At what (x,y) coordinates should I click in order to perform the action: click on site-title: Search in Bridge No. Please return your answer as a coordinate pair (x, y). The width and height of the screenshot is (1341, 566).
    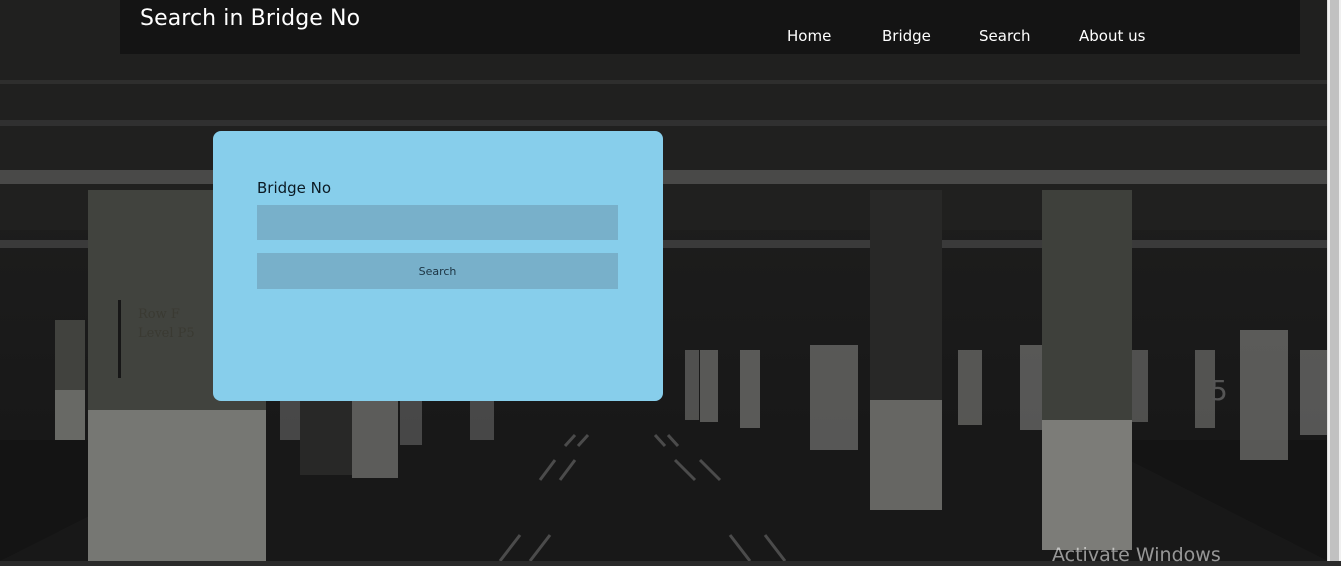
    Looking at the image, I should click on (250, 18).